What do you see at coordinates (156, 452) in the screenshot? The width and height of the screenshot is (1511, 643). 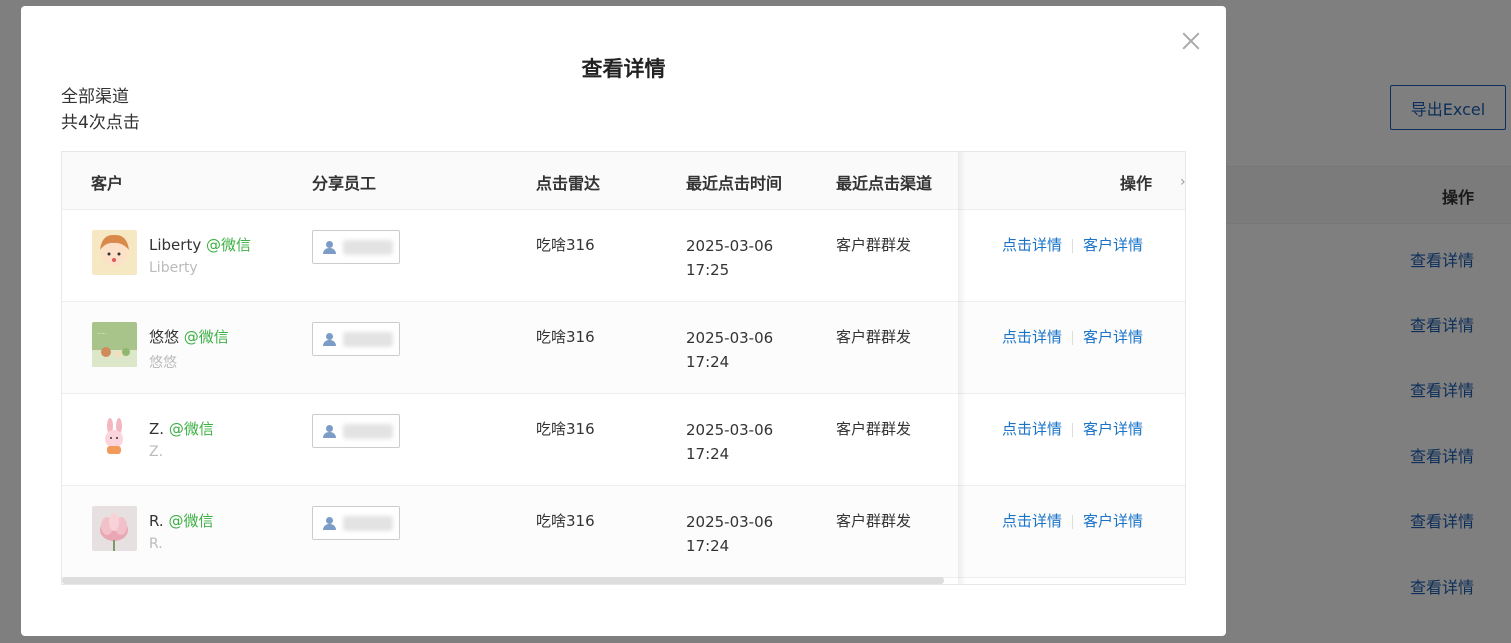 I see `customer-subname: Z.` at bounding box center [156, 452].